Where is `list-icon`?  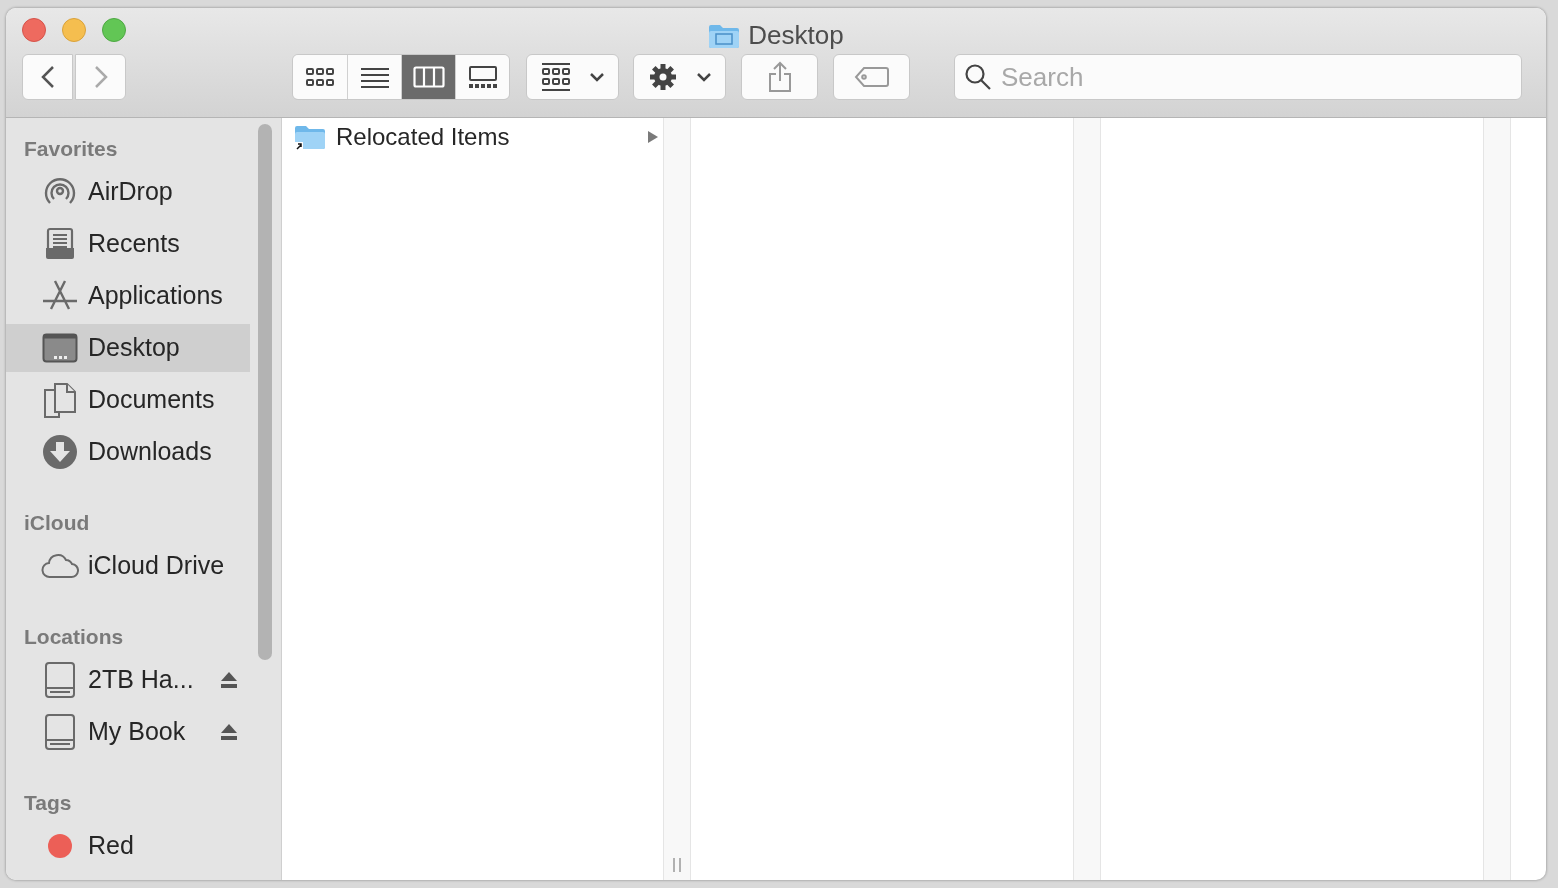
list-icon is located at coordinates (374, 77).